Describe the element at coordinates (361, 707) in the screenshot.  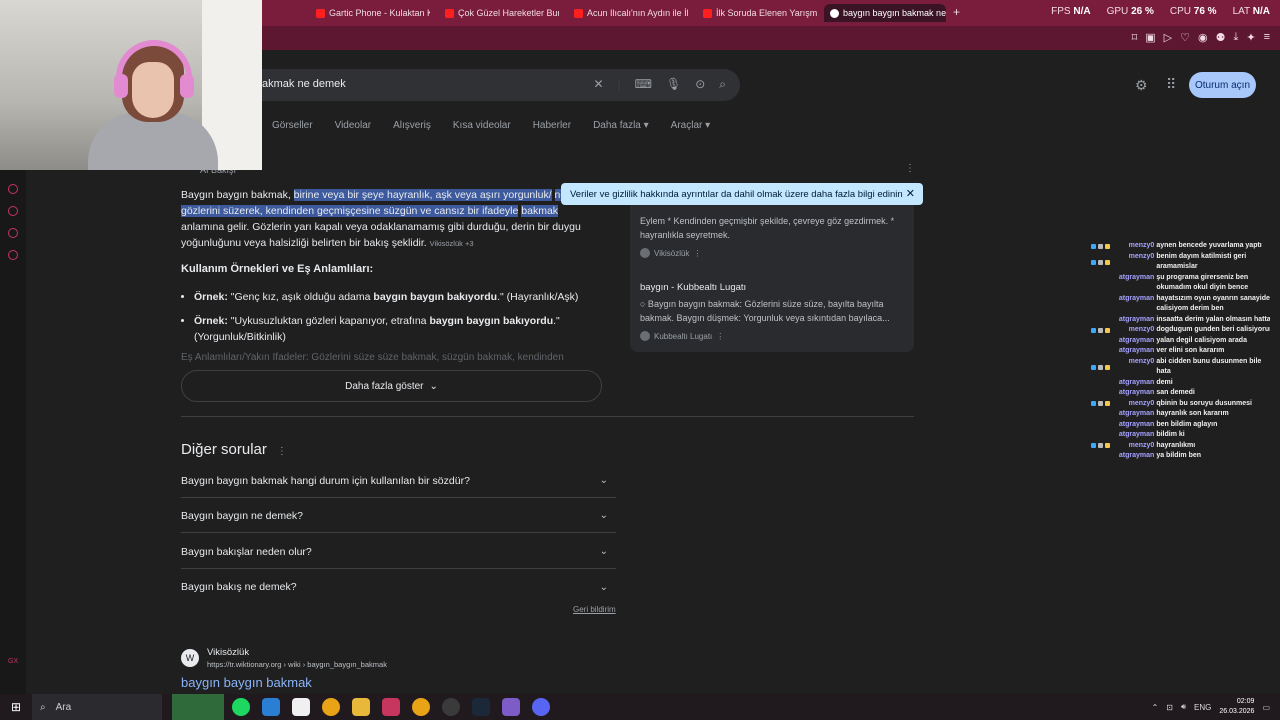
I see `folder-icon` at that location.